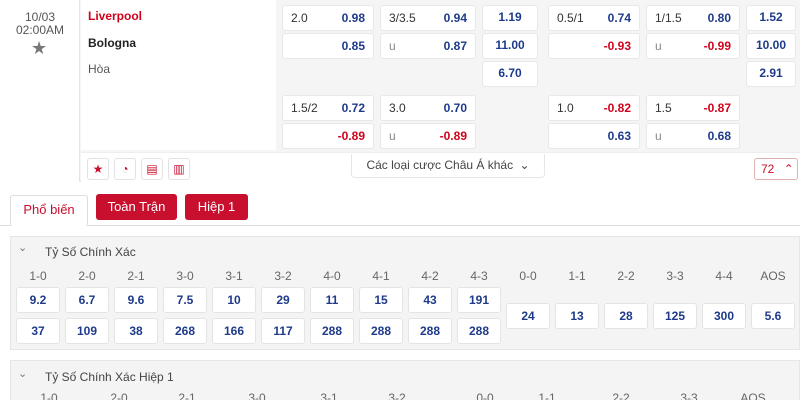 Image resolution: width=800 pixels, height=400 pixels. I want to click on h1-x12-home-odds: 1.52, so click(771, 18).